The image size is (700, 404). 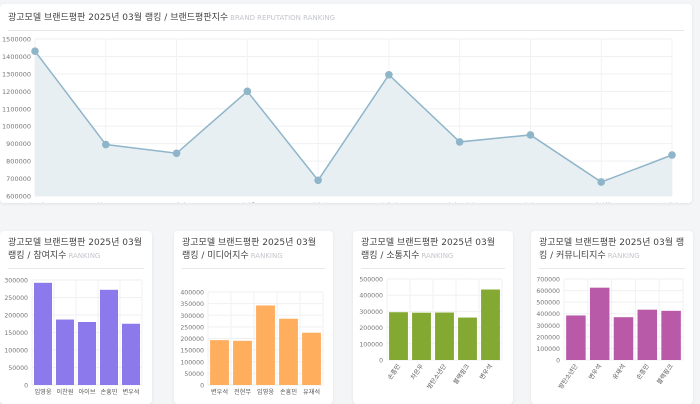 What do you see at coordinates (318, 202) in the screenshot?
I see `main-x-tick-label: 이찬원` at bounding box center [318, 202].